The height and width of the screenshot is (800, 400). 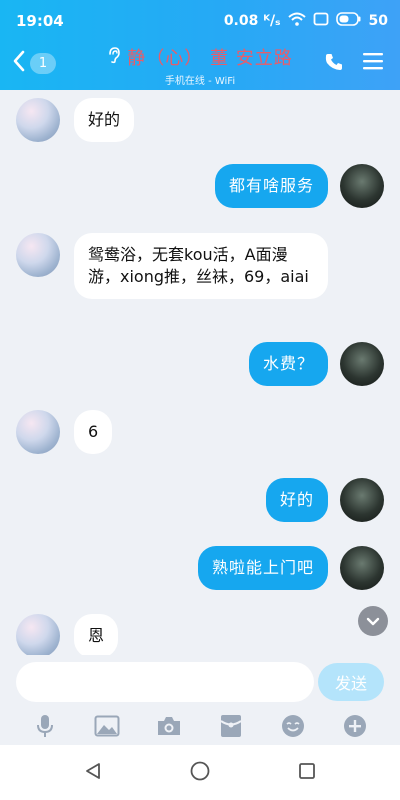 What do you see at coordinates (107, 726) in the screenshot?
I see `image-icon` at bounding box center [107, 726].